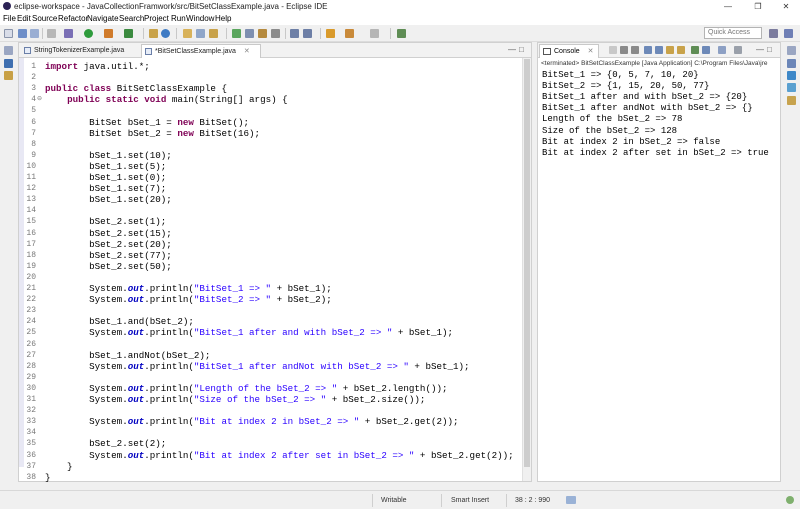 Image resolution: width=800 pixels, height=509 pixels. I want to click on show-error-output-icon, so click(681, 50).